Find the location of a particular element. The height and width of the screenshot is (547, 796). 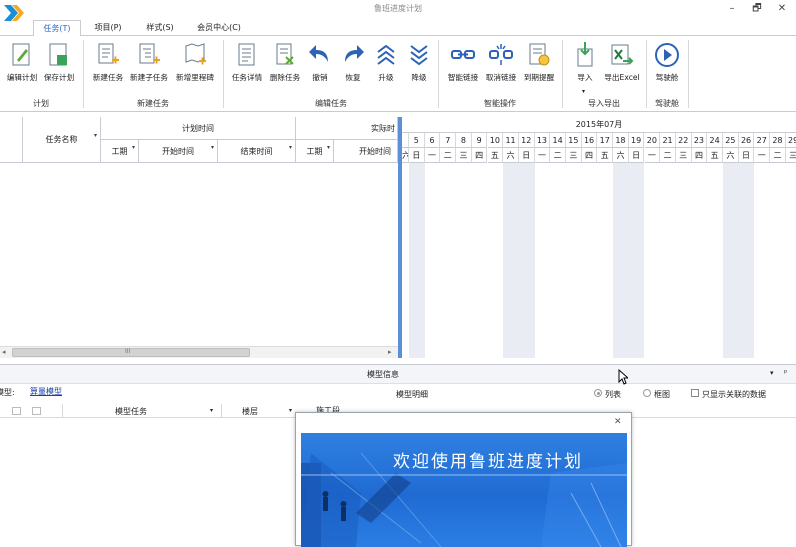

radio-box is located at coordinates (647, 393).